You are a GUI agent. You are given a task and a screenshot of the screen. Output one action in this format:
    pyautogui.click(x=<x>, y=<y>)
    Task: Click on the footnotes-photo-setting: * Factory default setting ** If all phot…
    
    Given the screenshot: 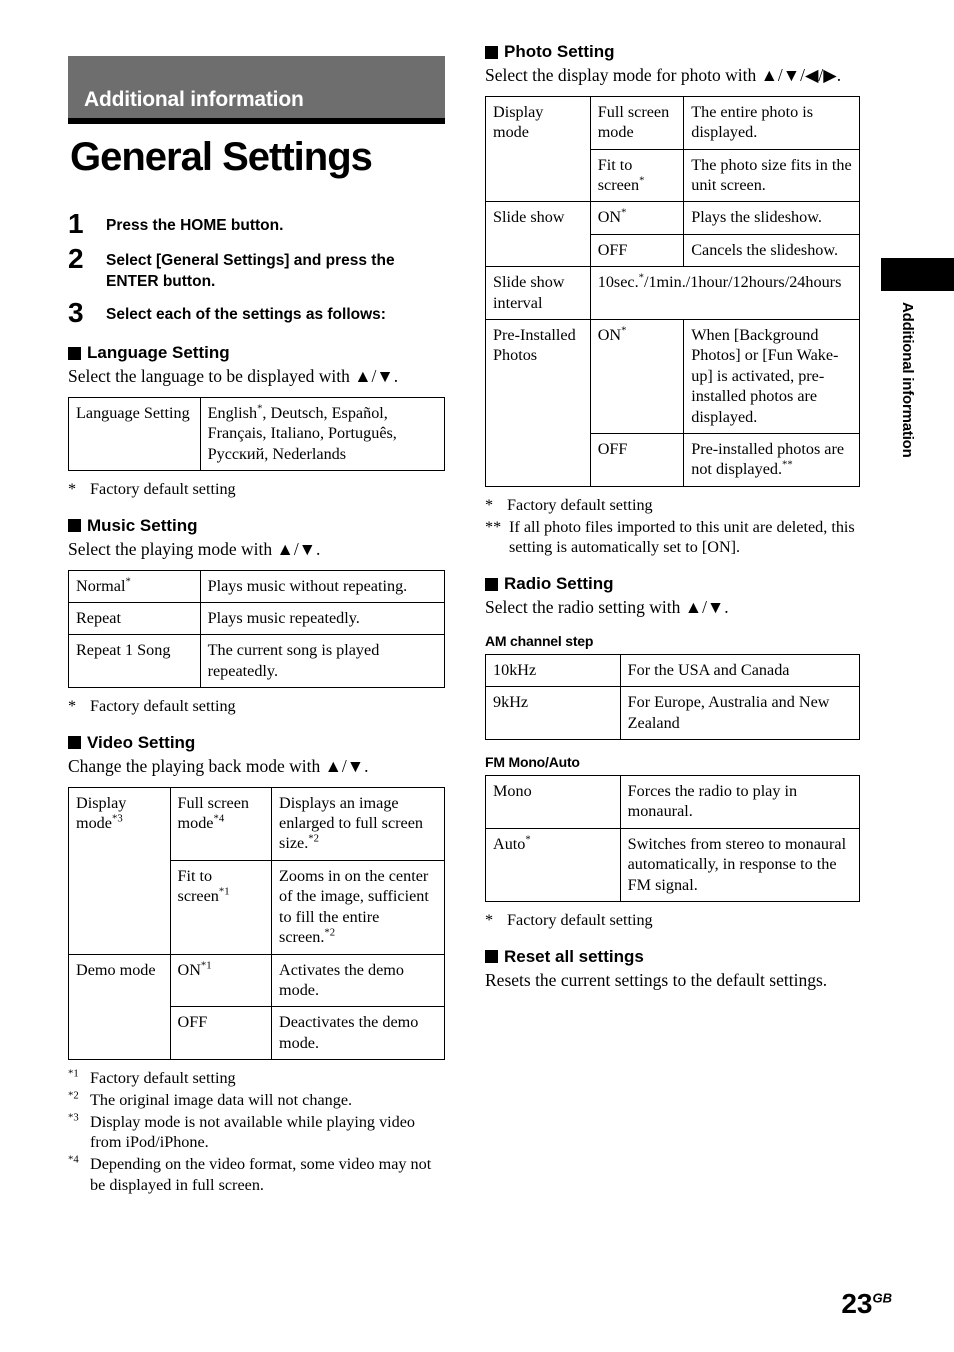 What is the action you would take?
    pyautogui.click(x=672, y=526)
    